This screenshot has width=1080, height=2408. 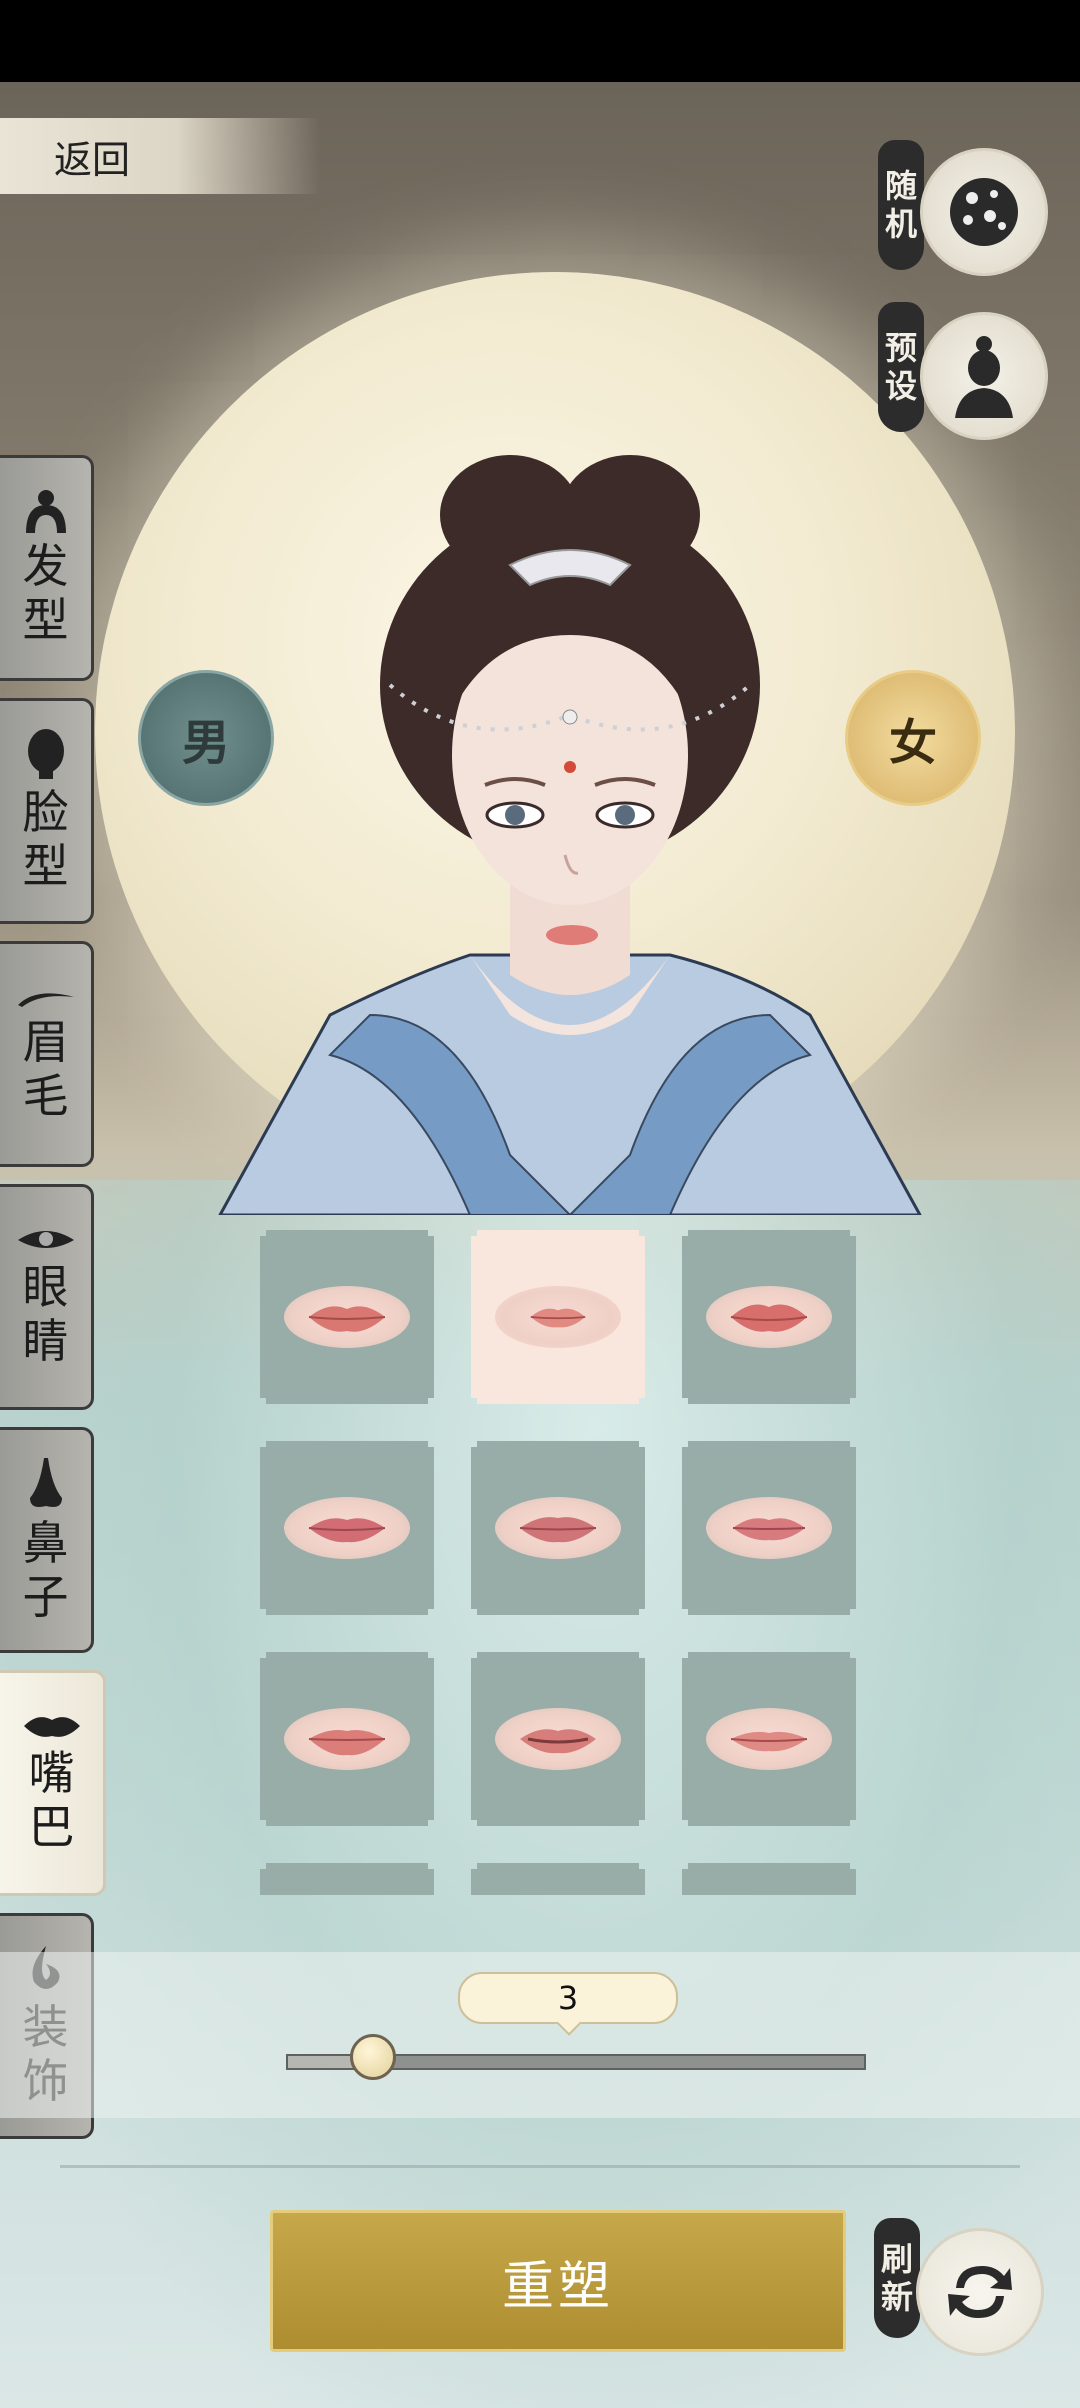 I want to click on tab-mouth: 嘴 巴, so click(x=53, y=1783).